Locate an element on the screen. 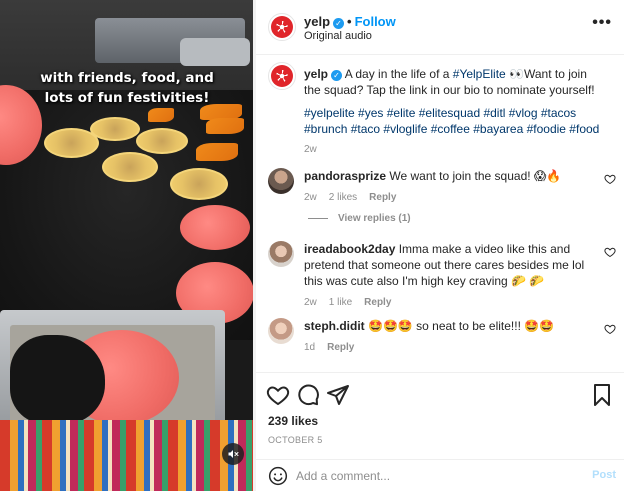  header-username: yelp is located at coordinates (317, 21).